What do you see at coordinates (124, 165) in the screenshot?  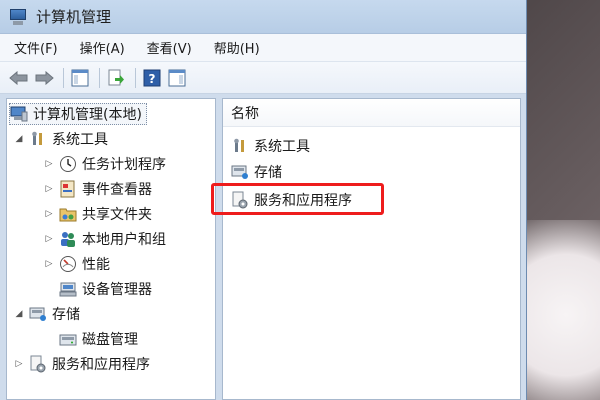 I see `tree-item-label: 任务计划程序` at bounding box center [124, 165].